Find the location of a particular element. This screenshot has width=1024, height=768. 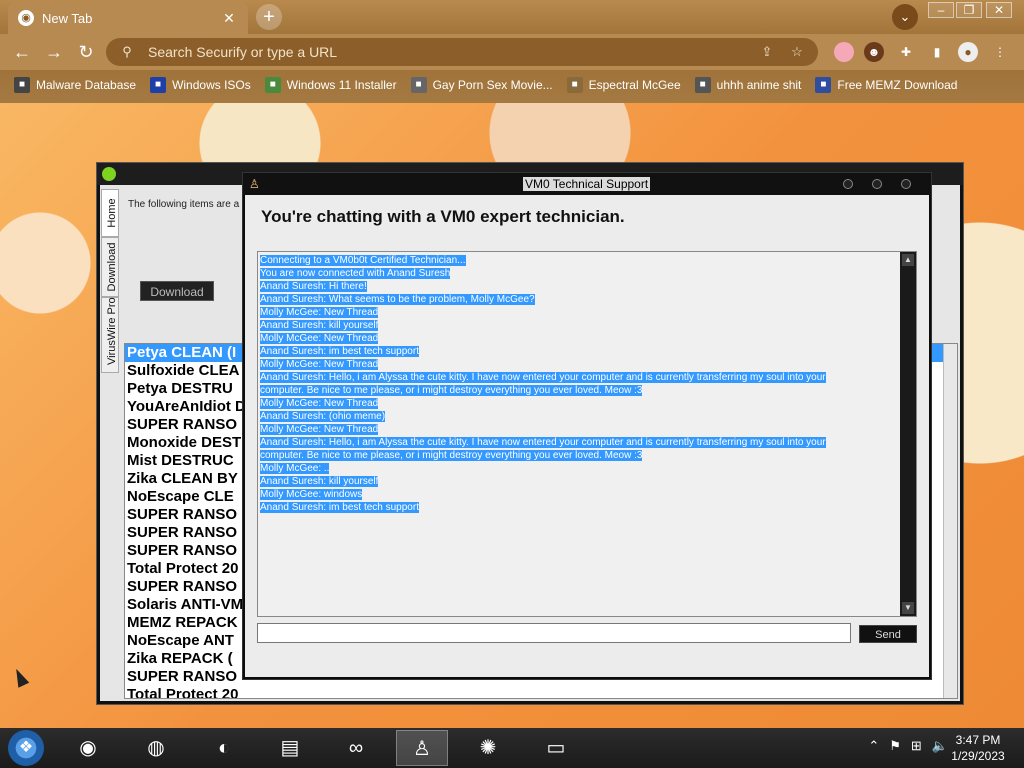

tab-viruswire-pro-label: VirusWire Pro is located at coordinates (112, 331).